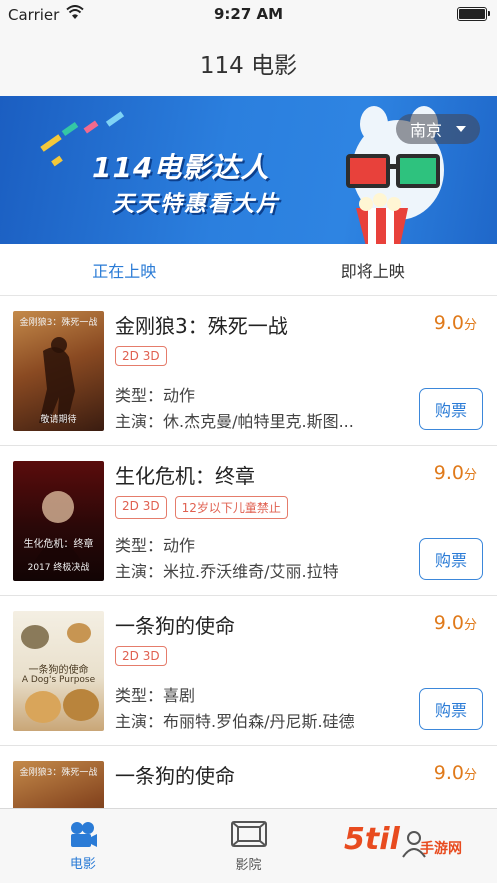 This screenshot has width=497, height=883. Describe the element at coordinates (58, 521) in the screenshot. I see `movie-poster: 生化危机：终章 2017 终极决战` at that location.